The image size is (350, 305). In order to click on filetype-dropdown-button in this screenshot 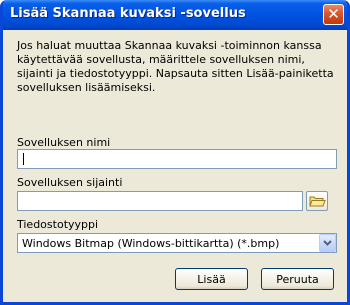, I will do `click(327, 243)`.